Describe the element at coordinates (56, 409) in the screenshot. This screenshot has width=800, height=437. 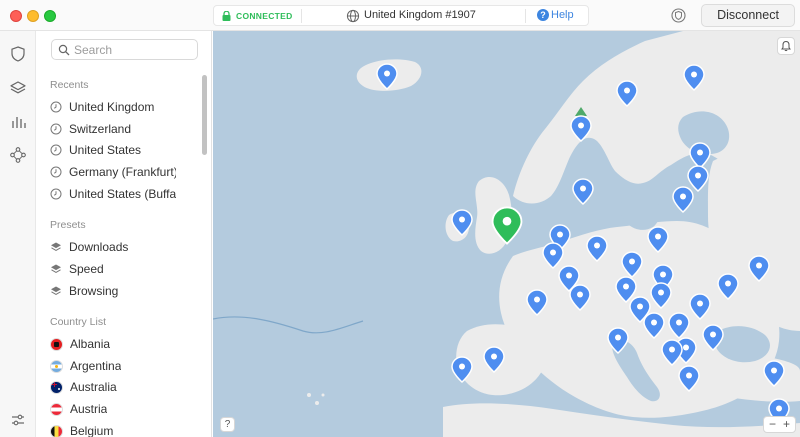
I see `austria-flag-icon` at that location.